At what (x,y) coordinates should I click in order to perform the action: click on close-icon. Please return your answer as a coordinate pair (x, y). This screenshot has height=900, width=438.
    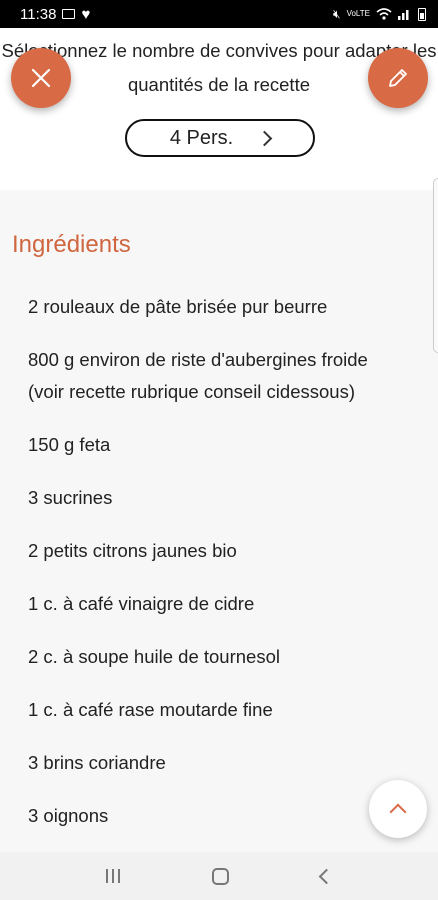
    Looking at the image, I should click on (41, 78).